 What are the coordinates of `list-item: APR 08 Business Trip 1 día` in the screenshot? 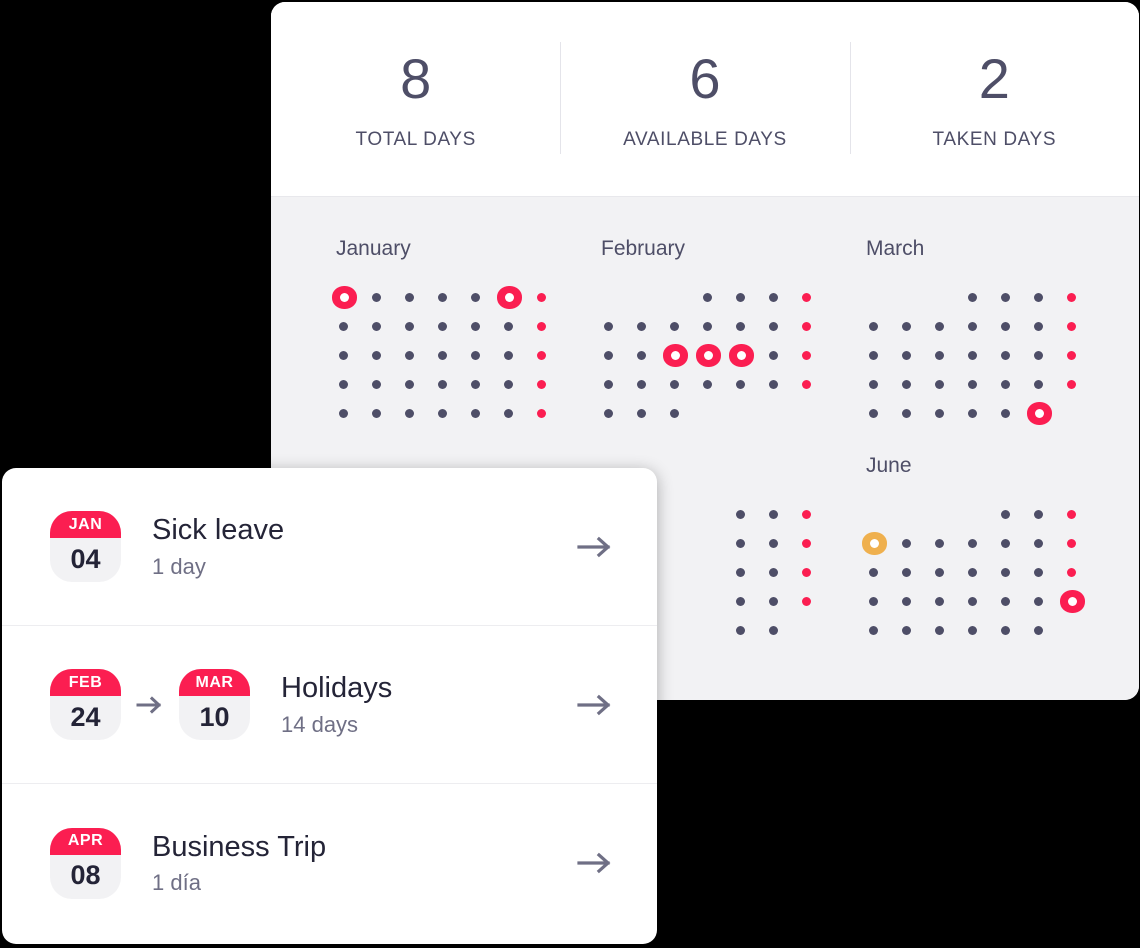 It's located at (329, 863).